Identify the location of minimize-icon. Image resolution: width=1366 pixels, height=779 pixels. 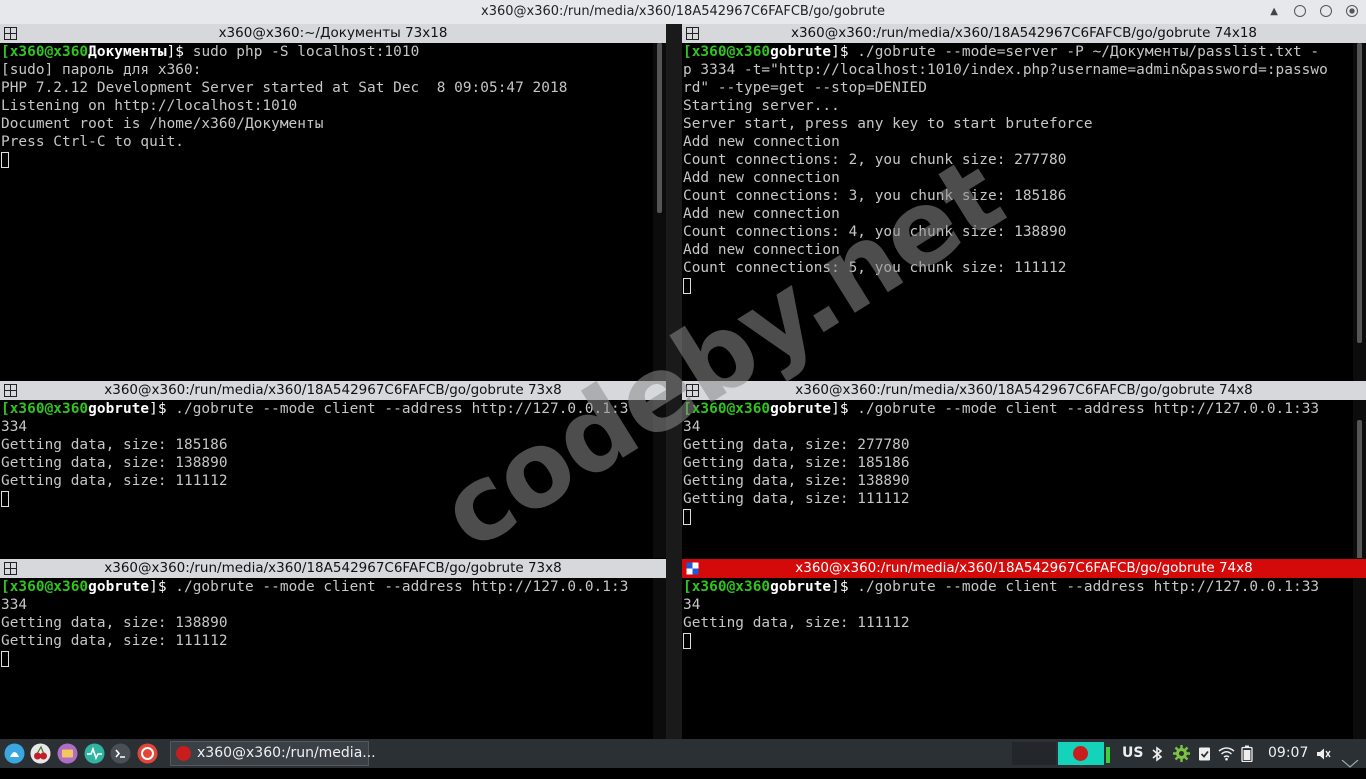
(1300, 11).